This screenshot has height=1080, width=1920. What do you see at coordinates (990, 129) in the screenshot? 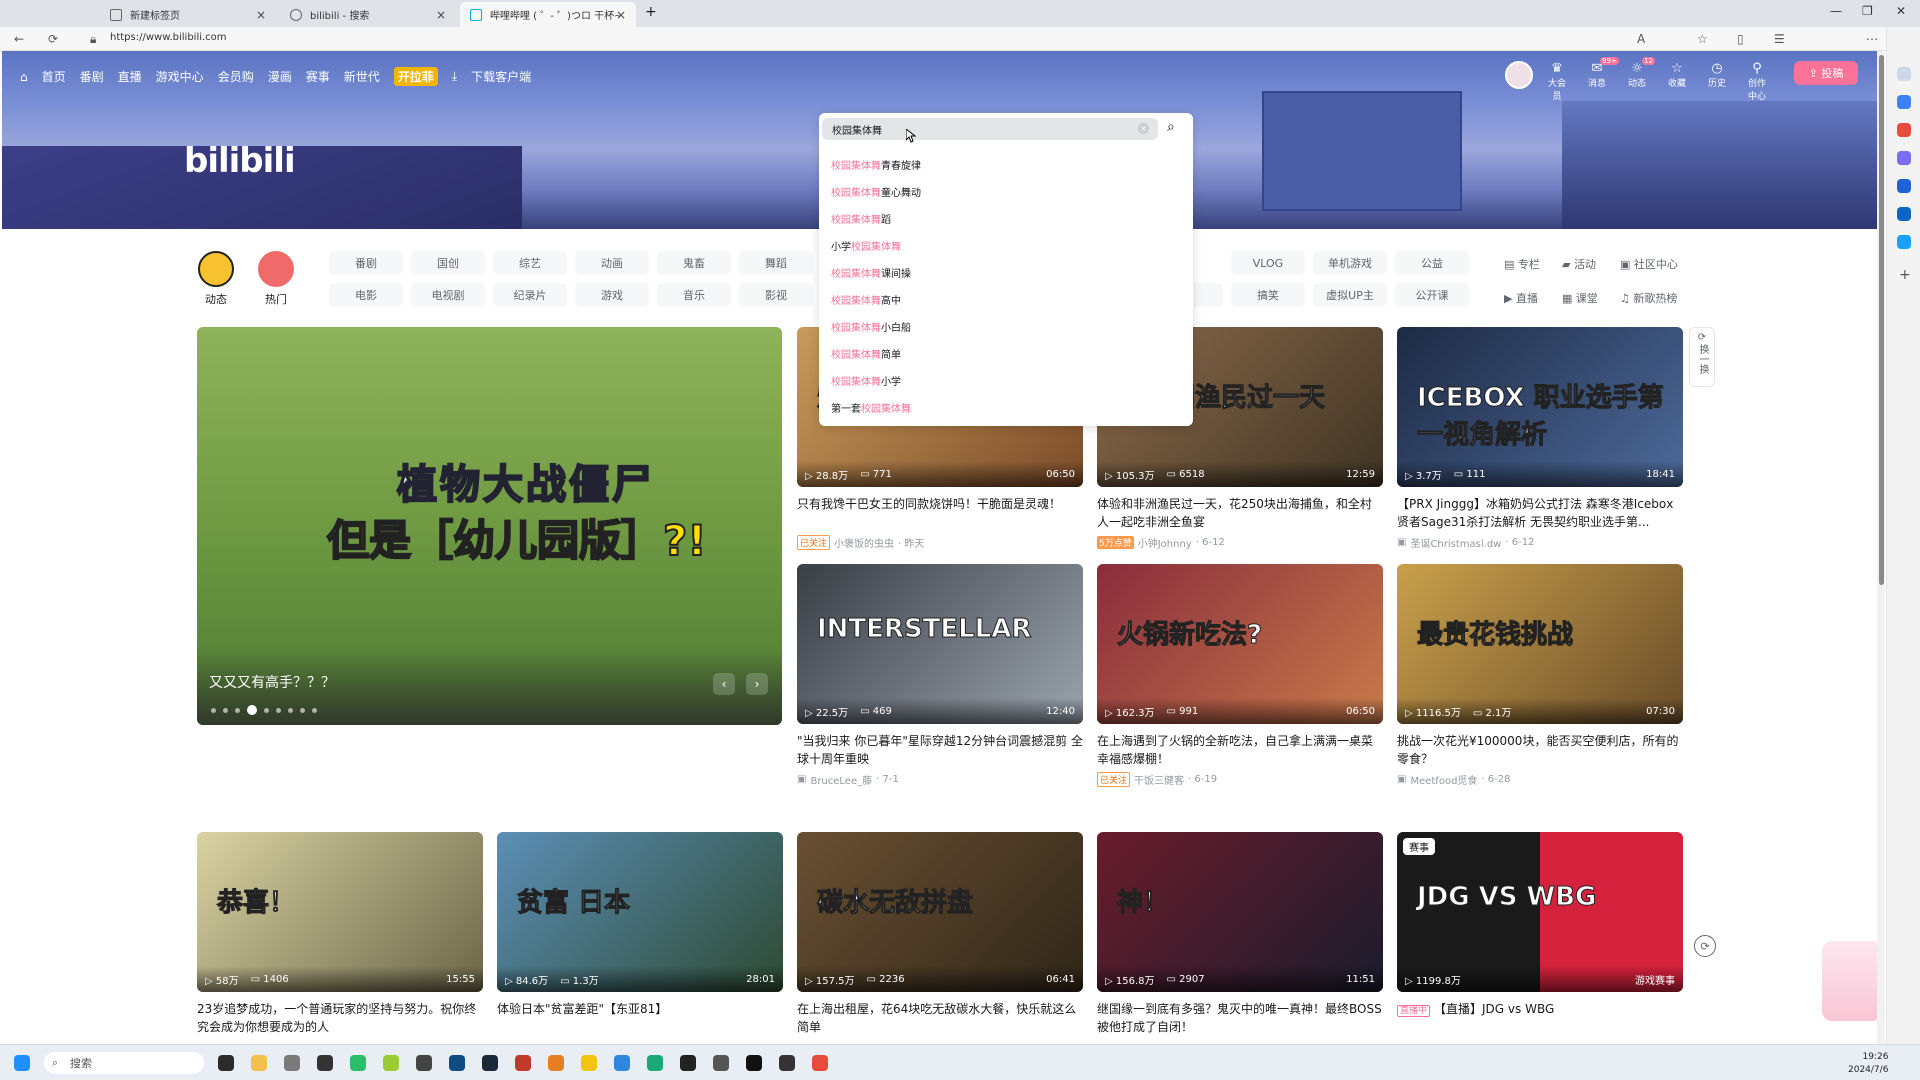
I see `search-input: 校园集体舞` at bounding box center [990, 129].